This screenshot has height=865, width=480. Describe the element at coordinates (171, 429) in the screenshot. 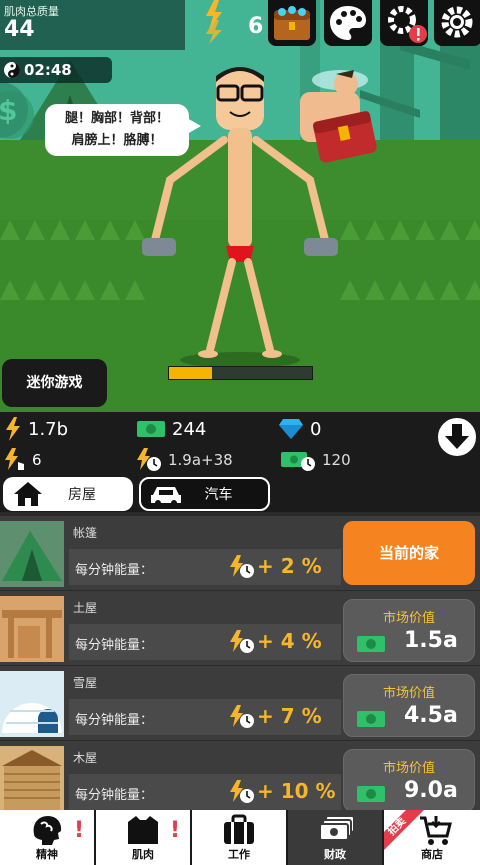

I see `stat-cash: 244` at that location.